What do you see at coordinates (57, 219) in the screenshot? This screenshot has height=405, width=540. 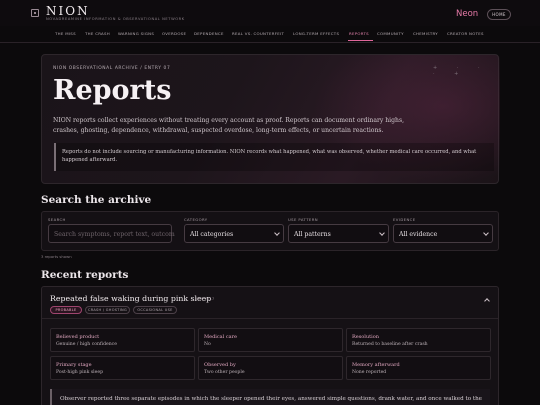 I see `search-label: SEARCH` at bounding box center [57, 219].